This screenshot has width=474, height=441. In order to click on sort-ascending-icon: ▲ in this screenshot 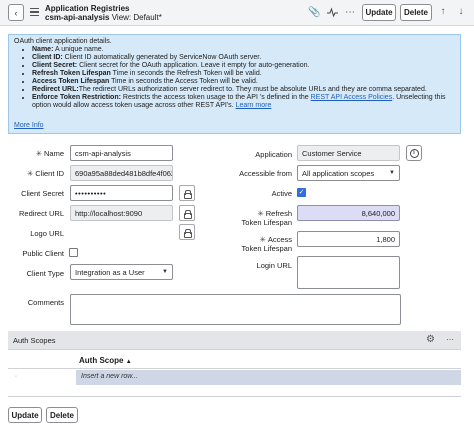, I will do `click(128, 362)`.